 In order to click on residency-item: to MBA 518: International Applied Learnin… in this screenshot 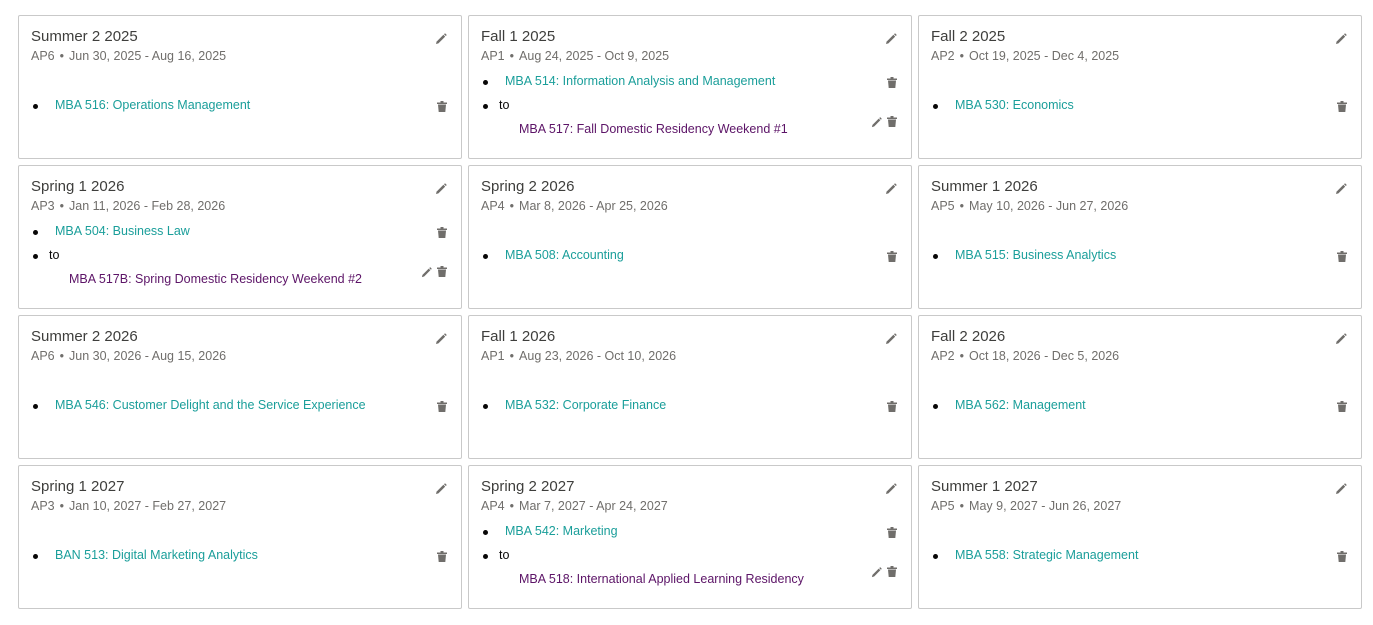, I will do `click(692, 568)`.